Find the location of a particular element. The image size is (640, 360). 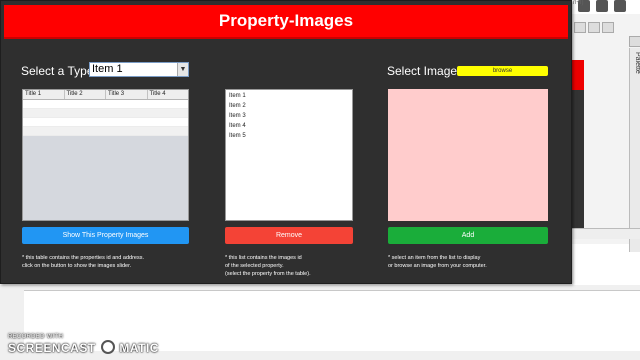

image-preview is located at coordinates (468, 155).